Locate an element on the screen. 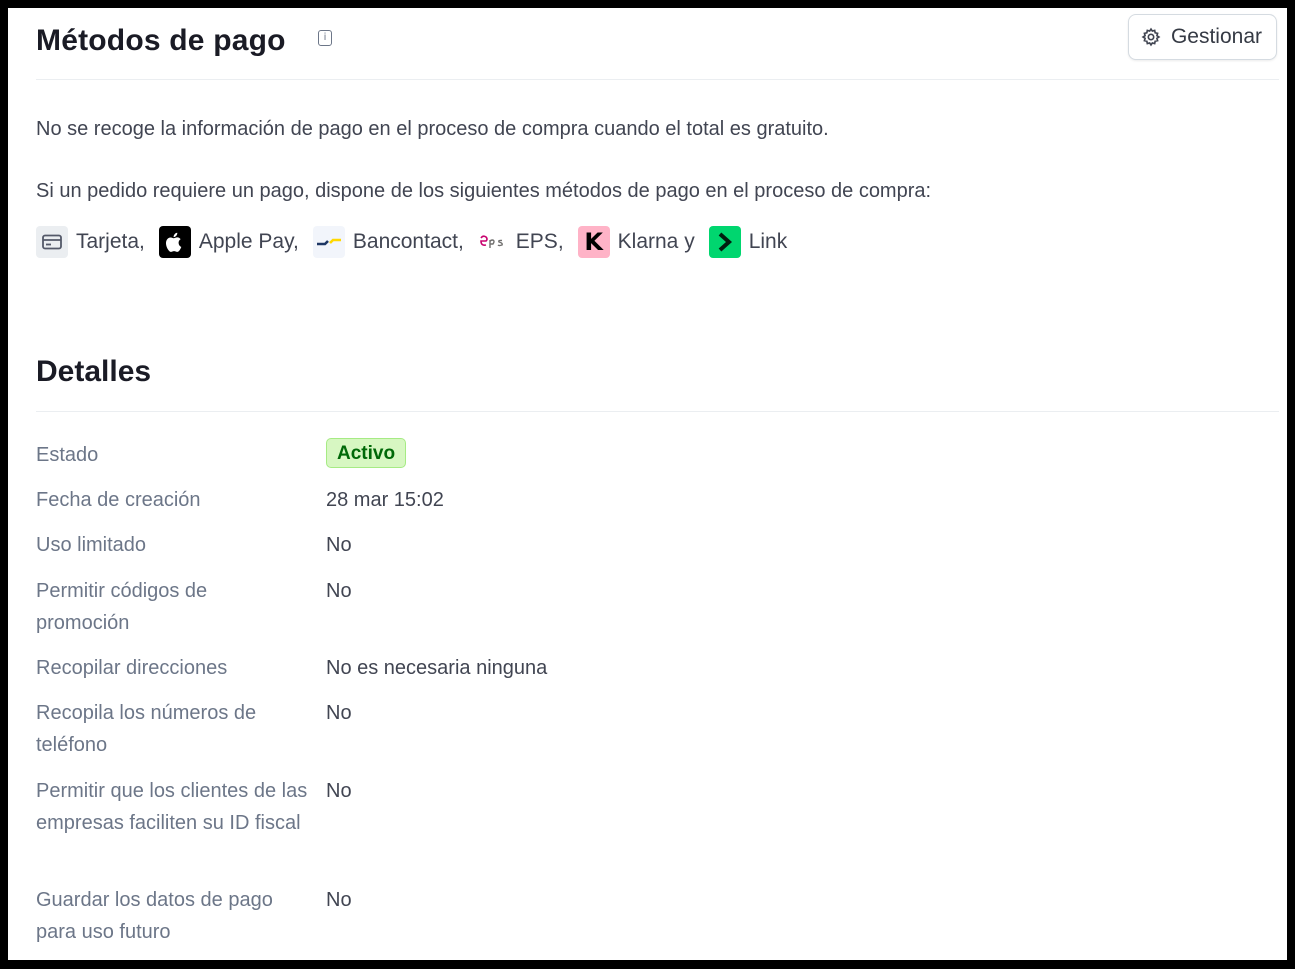 The image size is (1295, 969). payment-method-klarna: Klarna y is located at coordinates (656, 241).